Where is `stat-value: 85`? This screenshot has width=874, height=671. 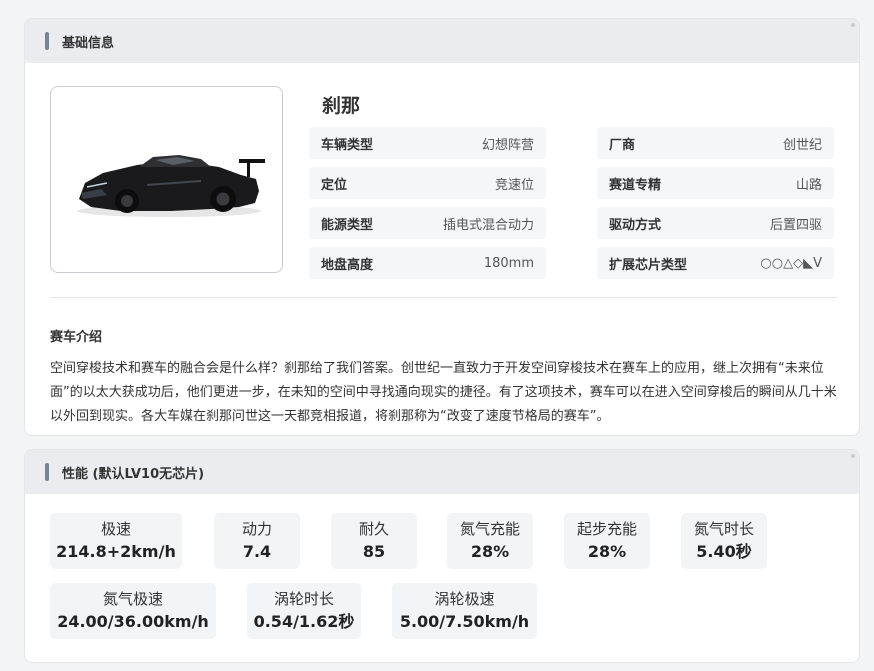 stat-value: 85 is located at coordinates (374, 551).